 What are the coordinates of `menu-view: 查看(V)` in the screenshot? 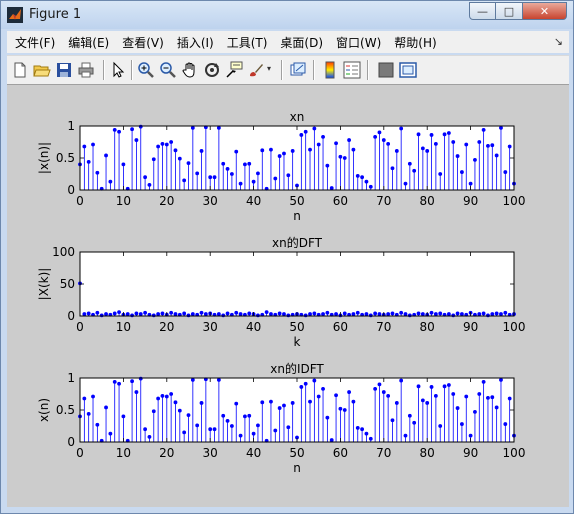 It's located at (143, 42).